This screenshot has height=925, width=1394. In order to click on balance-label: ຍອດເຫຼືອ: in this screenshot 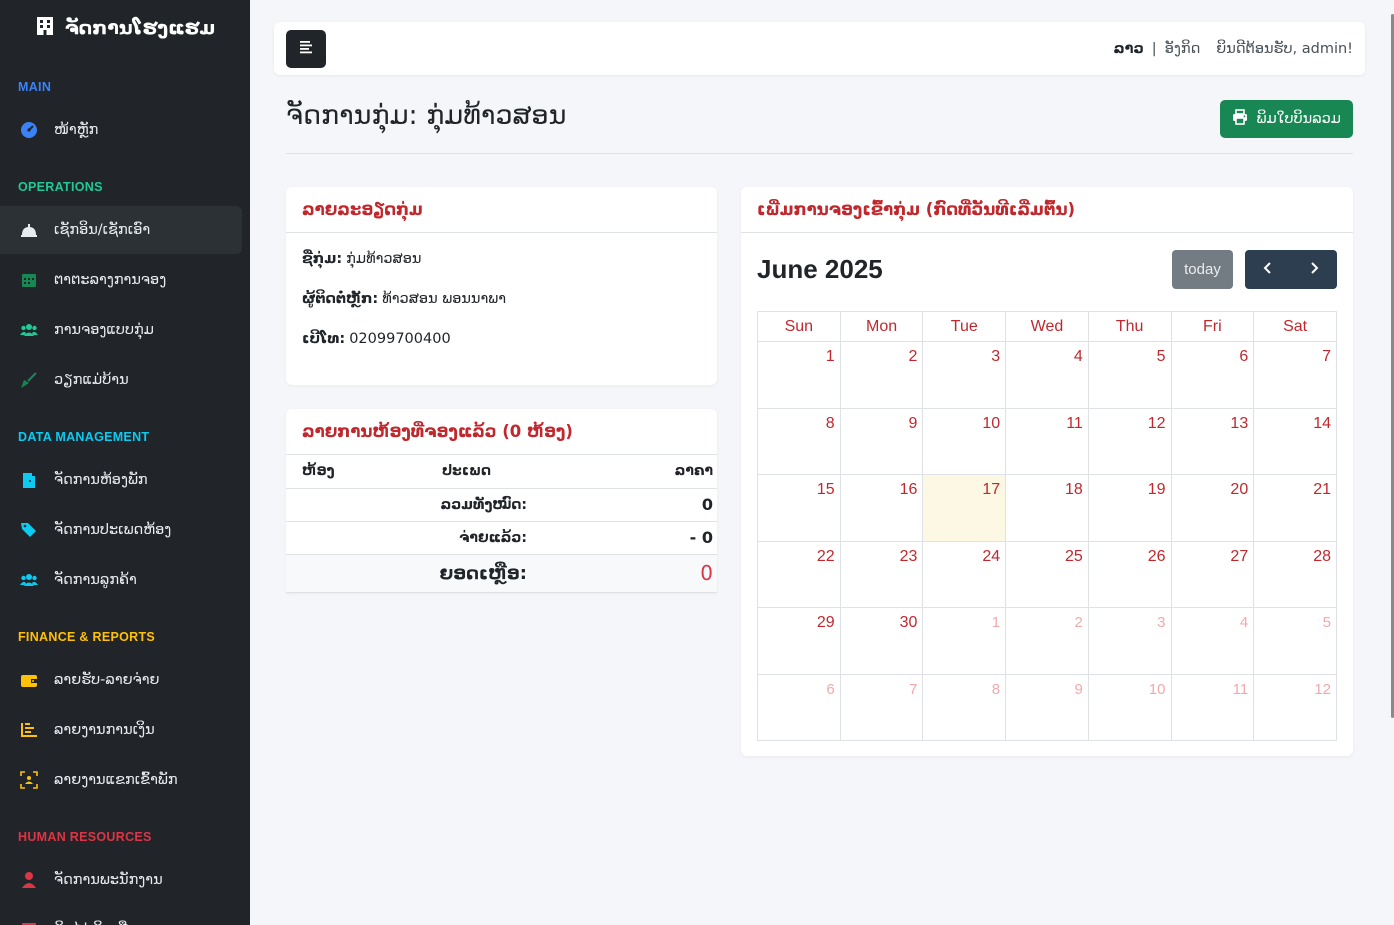, I will do `click(471, 573)`.